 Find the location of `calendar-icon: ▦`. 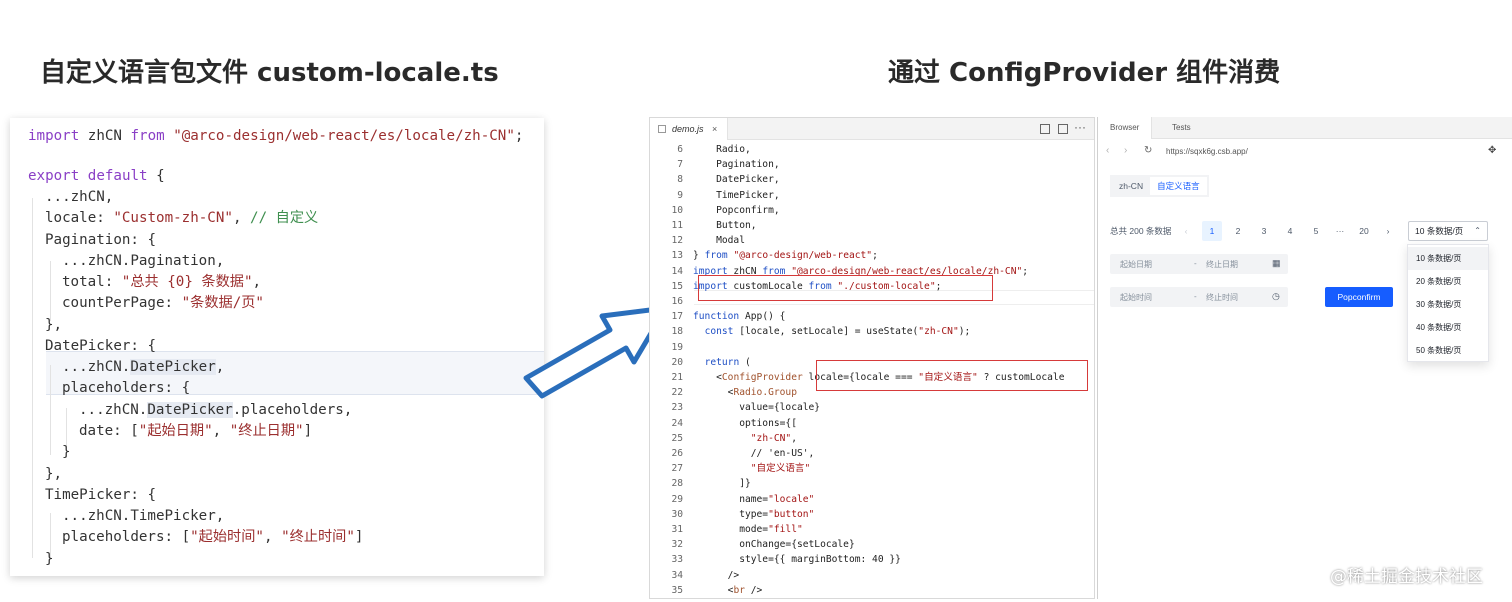

calendar-icon: ▦ is located at coordinates (1276, 263).